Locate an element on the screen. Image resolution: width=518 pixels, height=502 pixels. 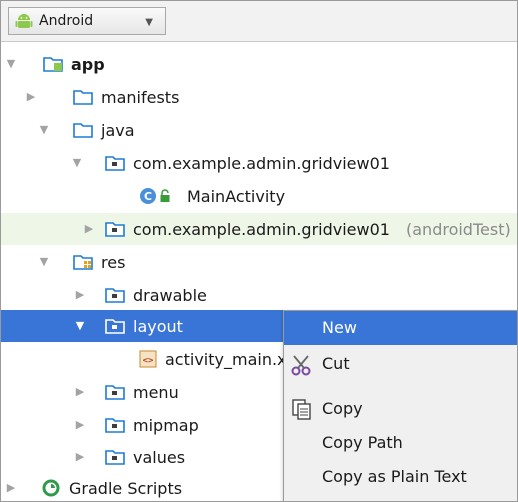
menu-item-label: New is located at coordinates (339, 327).